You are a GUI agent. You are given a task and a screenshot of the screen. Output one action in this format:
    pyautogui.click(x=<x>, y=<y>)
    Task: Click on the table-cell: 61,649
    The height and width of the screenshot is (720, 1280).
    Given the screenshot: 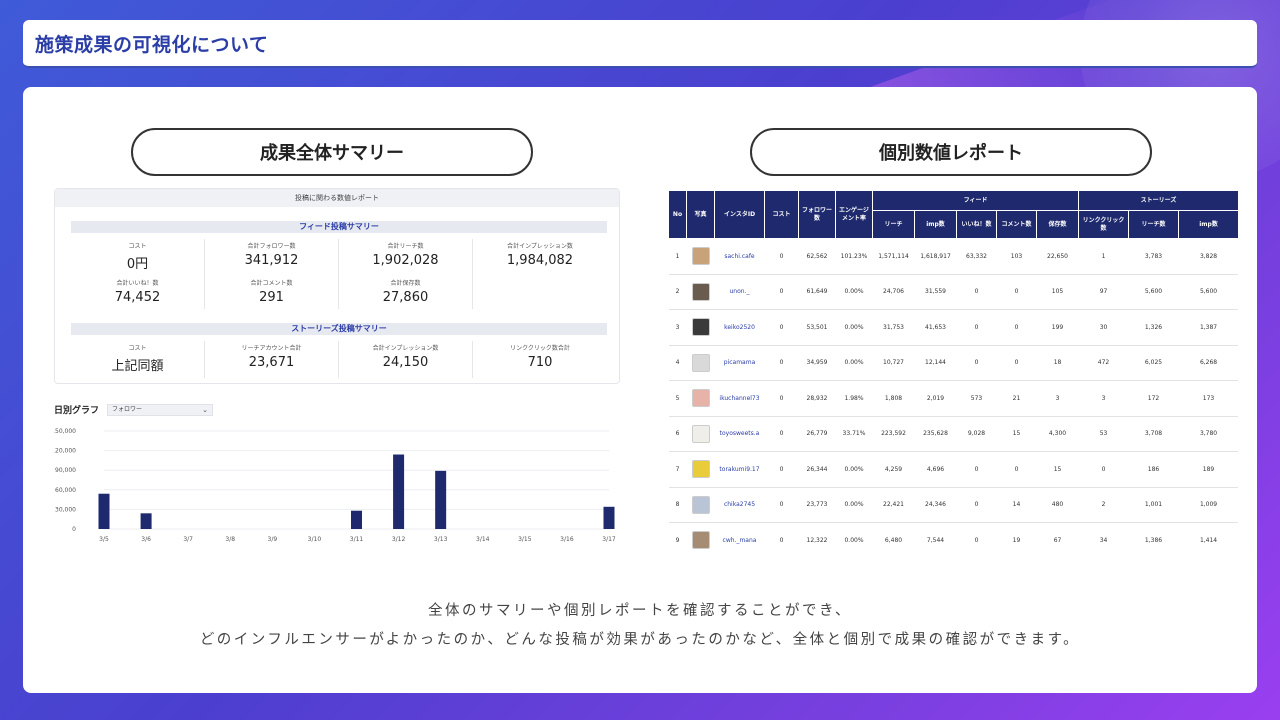 What is the action you would take?
    pyautogui.click(x=817, y=292)
    